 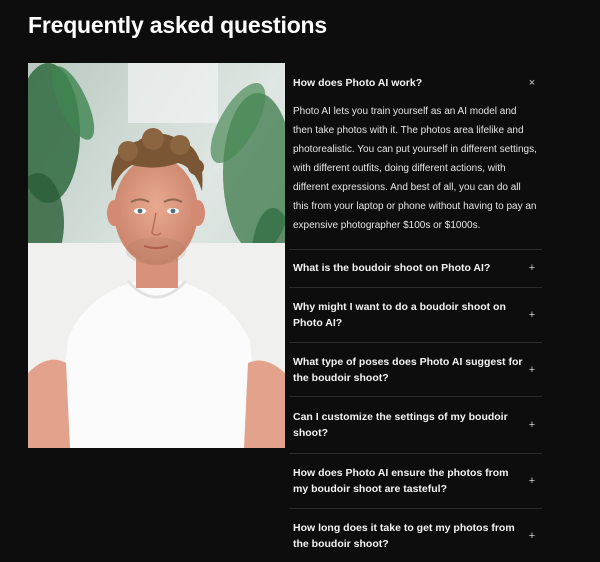 What do you see at coordinates (532, 83) in the screenshot?
I see `close-icon: ×` at bounding box center [532, 83].